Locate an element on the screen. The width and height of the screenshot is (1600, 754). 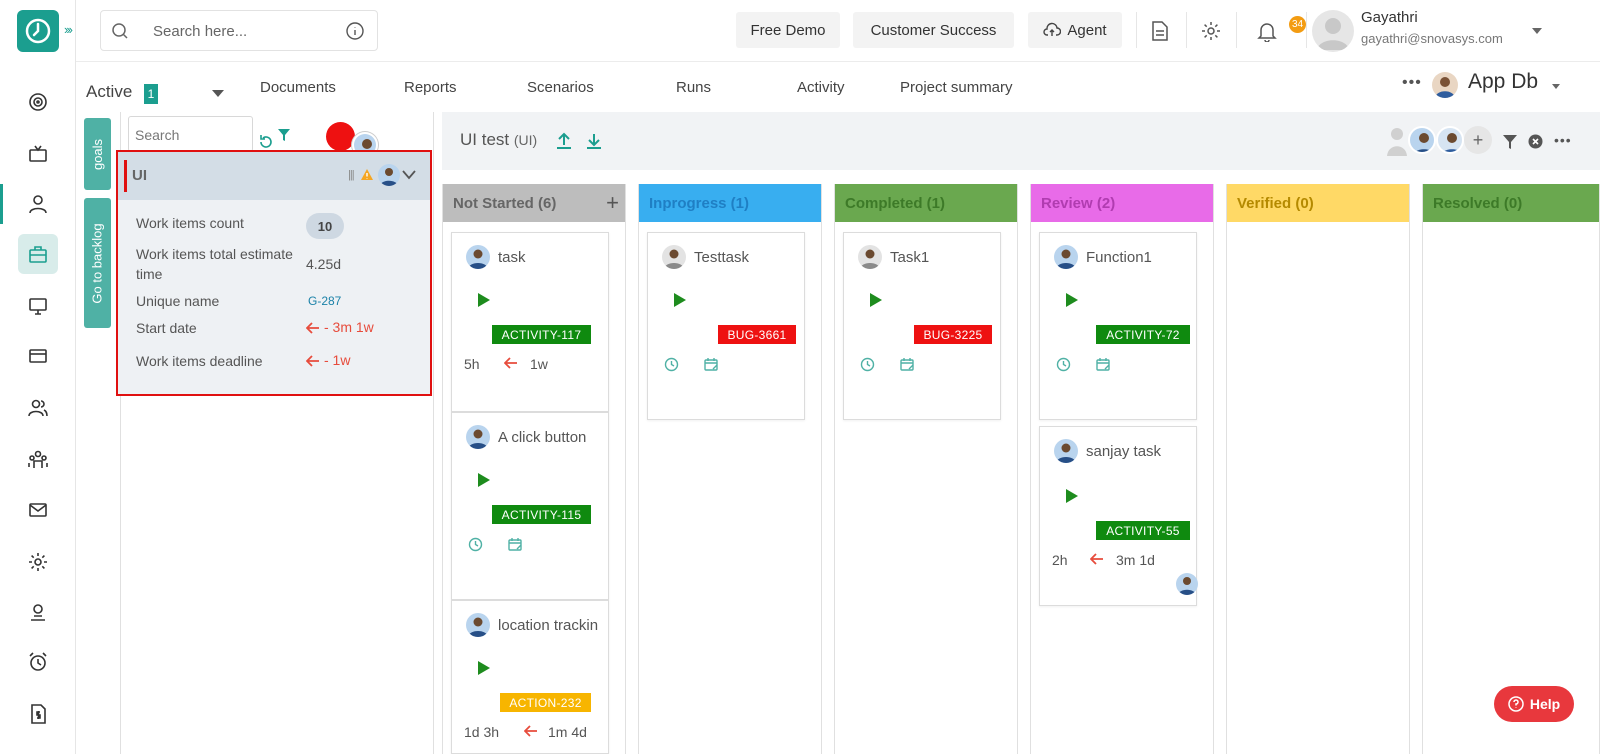
clear-filter-icon is located at coordinates (1535, 141).